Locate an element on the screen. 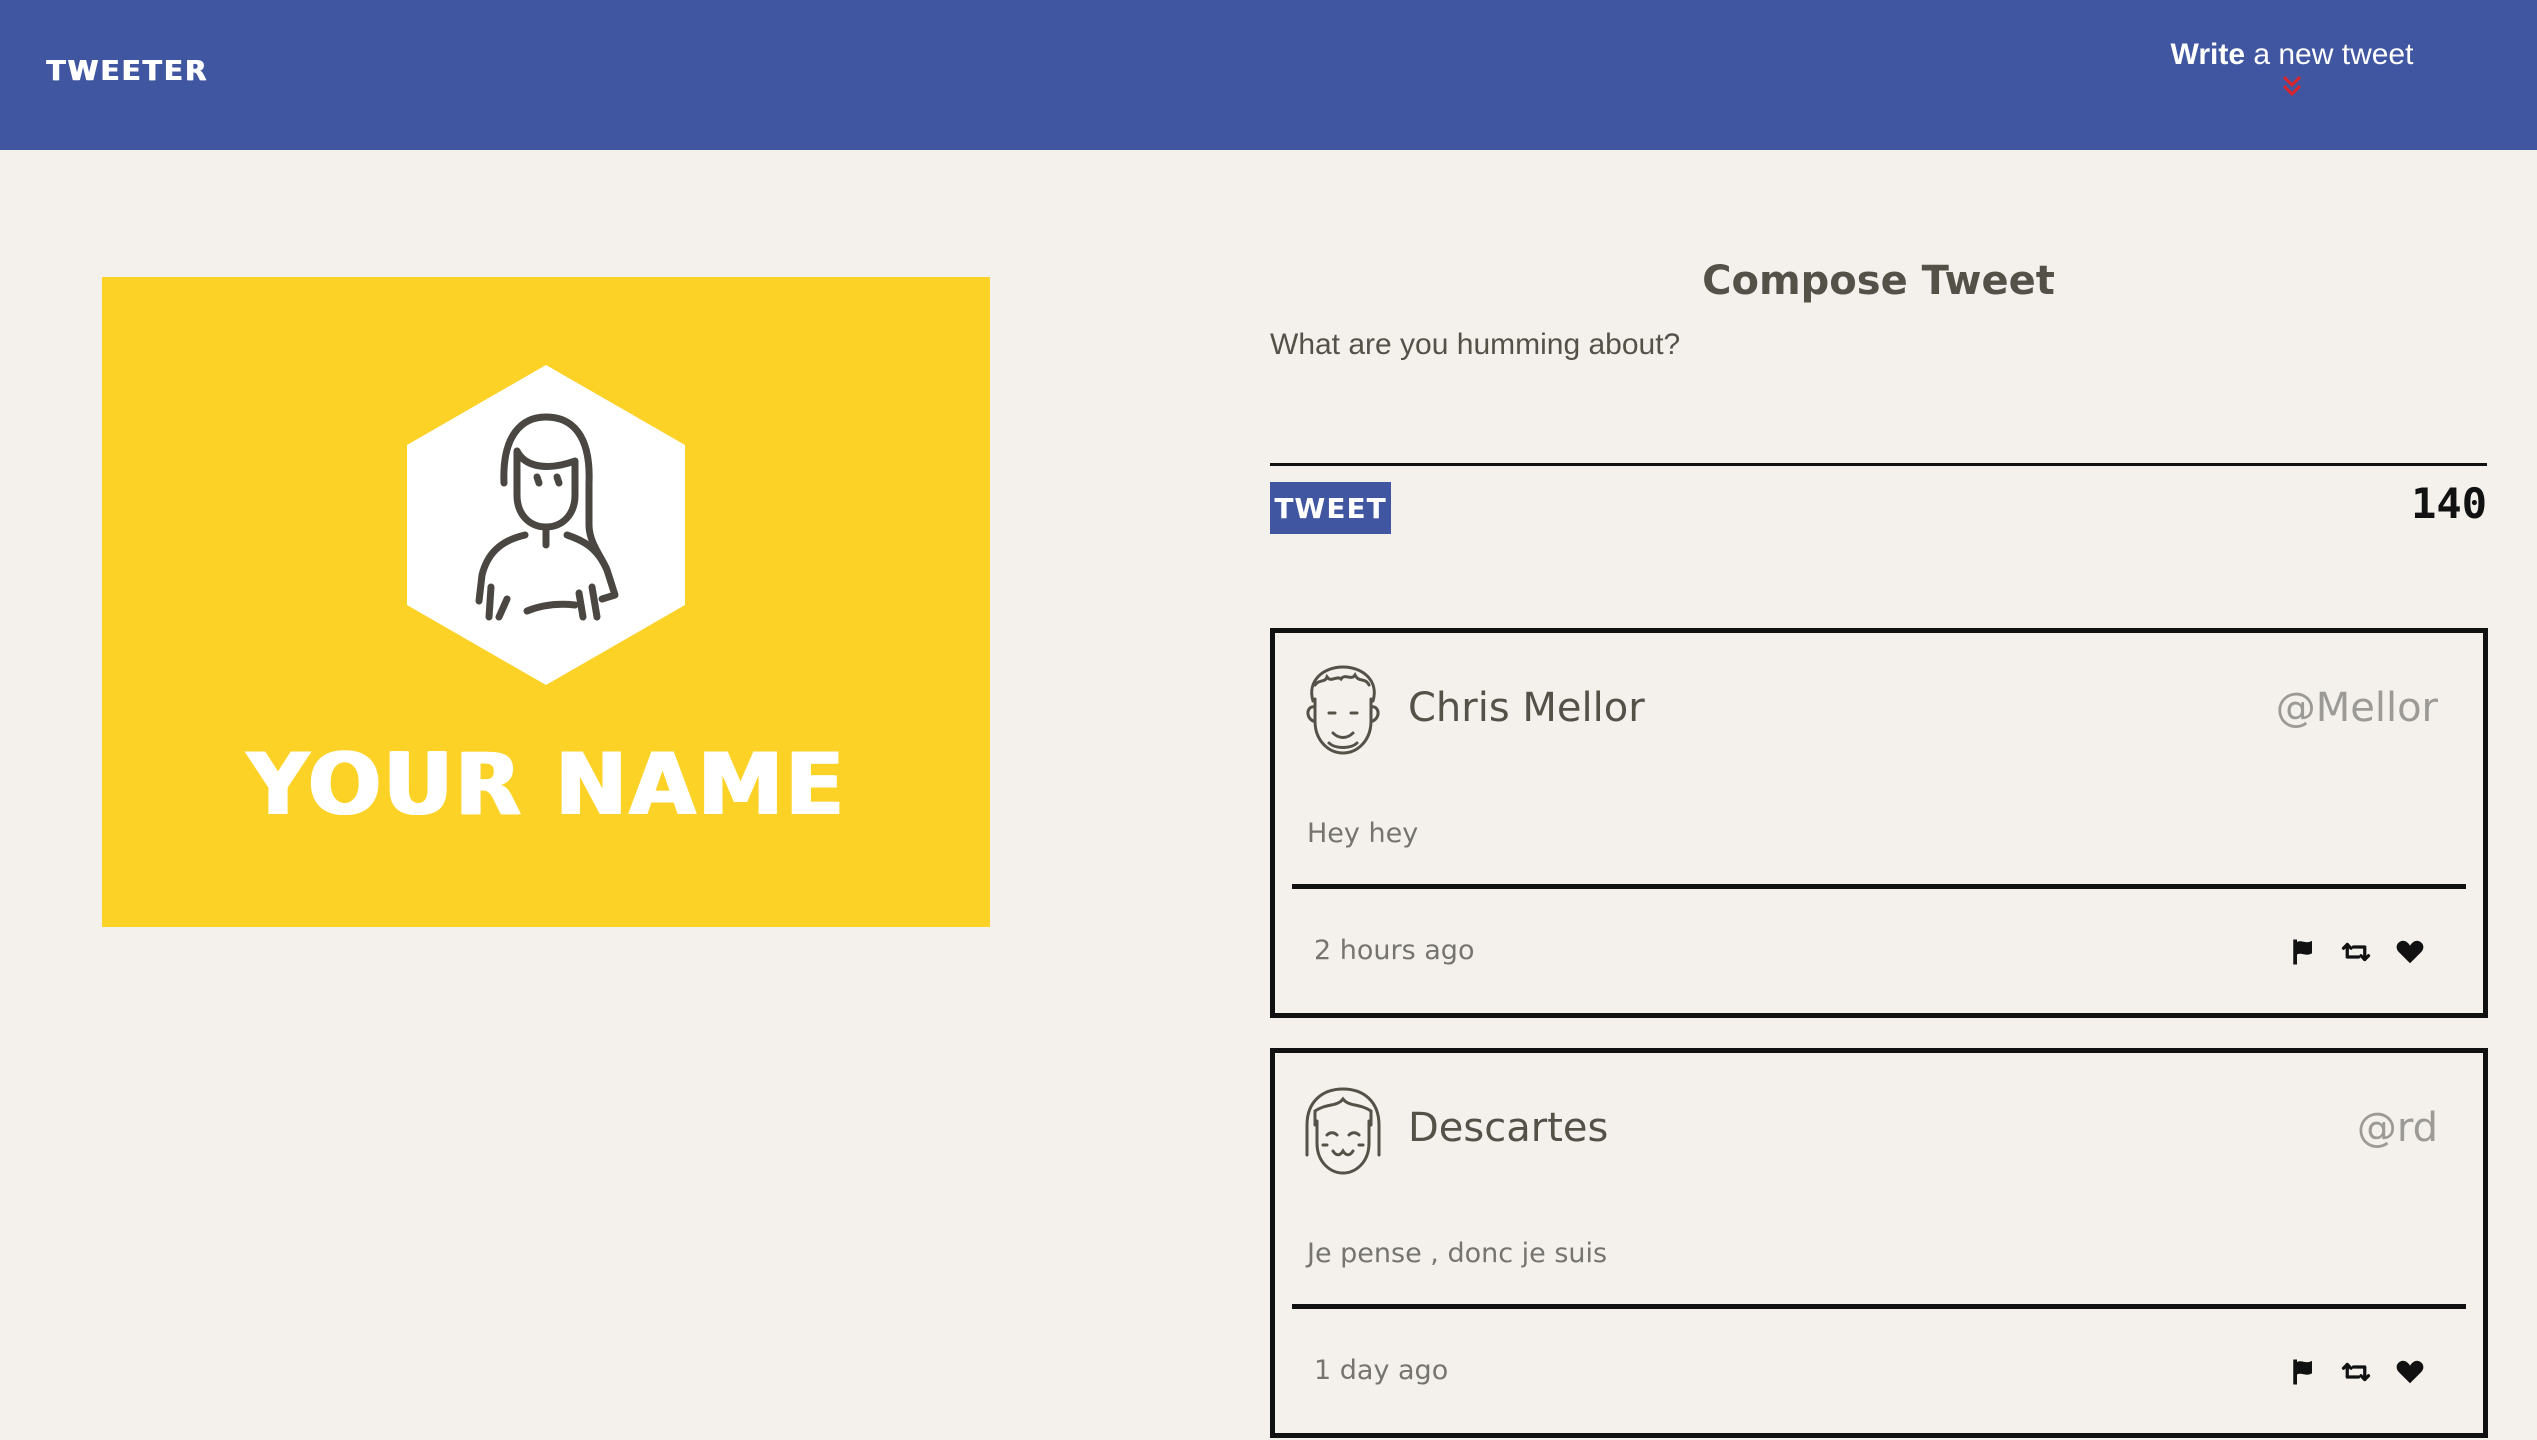 The width and height of the screenshot is (2537, 1440). tweet-author-name: Descartes is located at coordinates (1508, 1128).